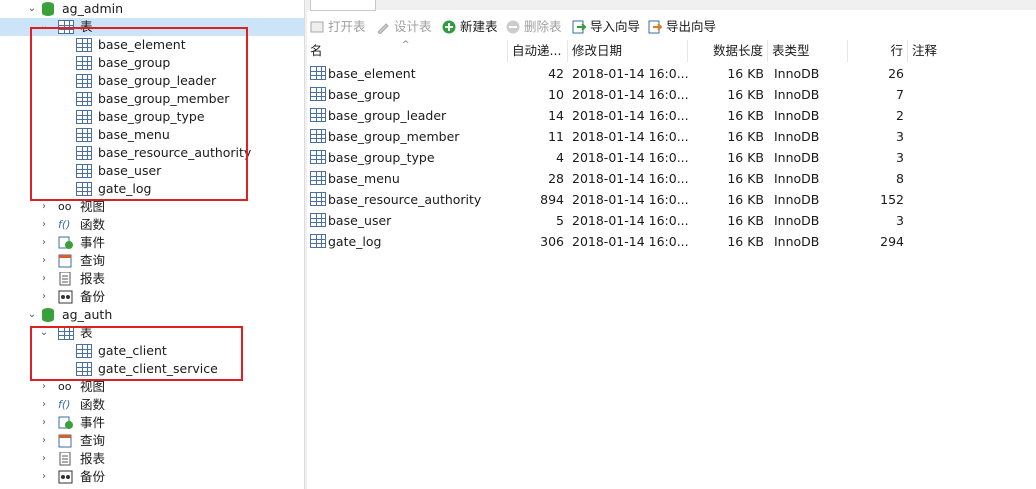 Image resolution: width=1036 pixels, height=489 pixels. Describe the element at coordinates (152, 135) in the screenshot. I see `tree-table-item: base_menu` at that location.